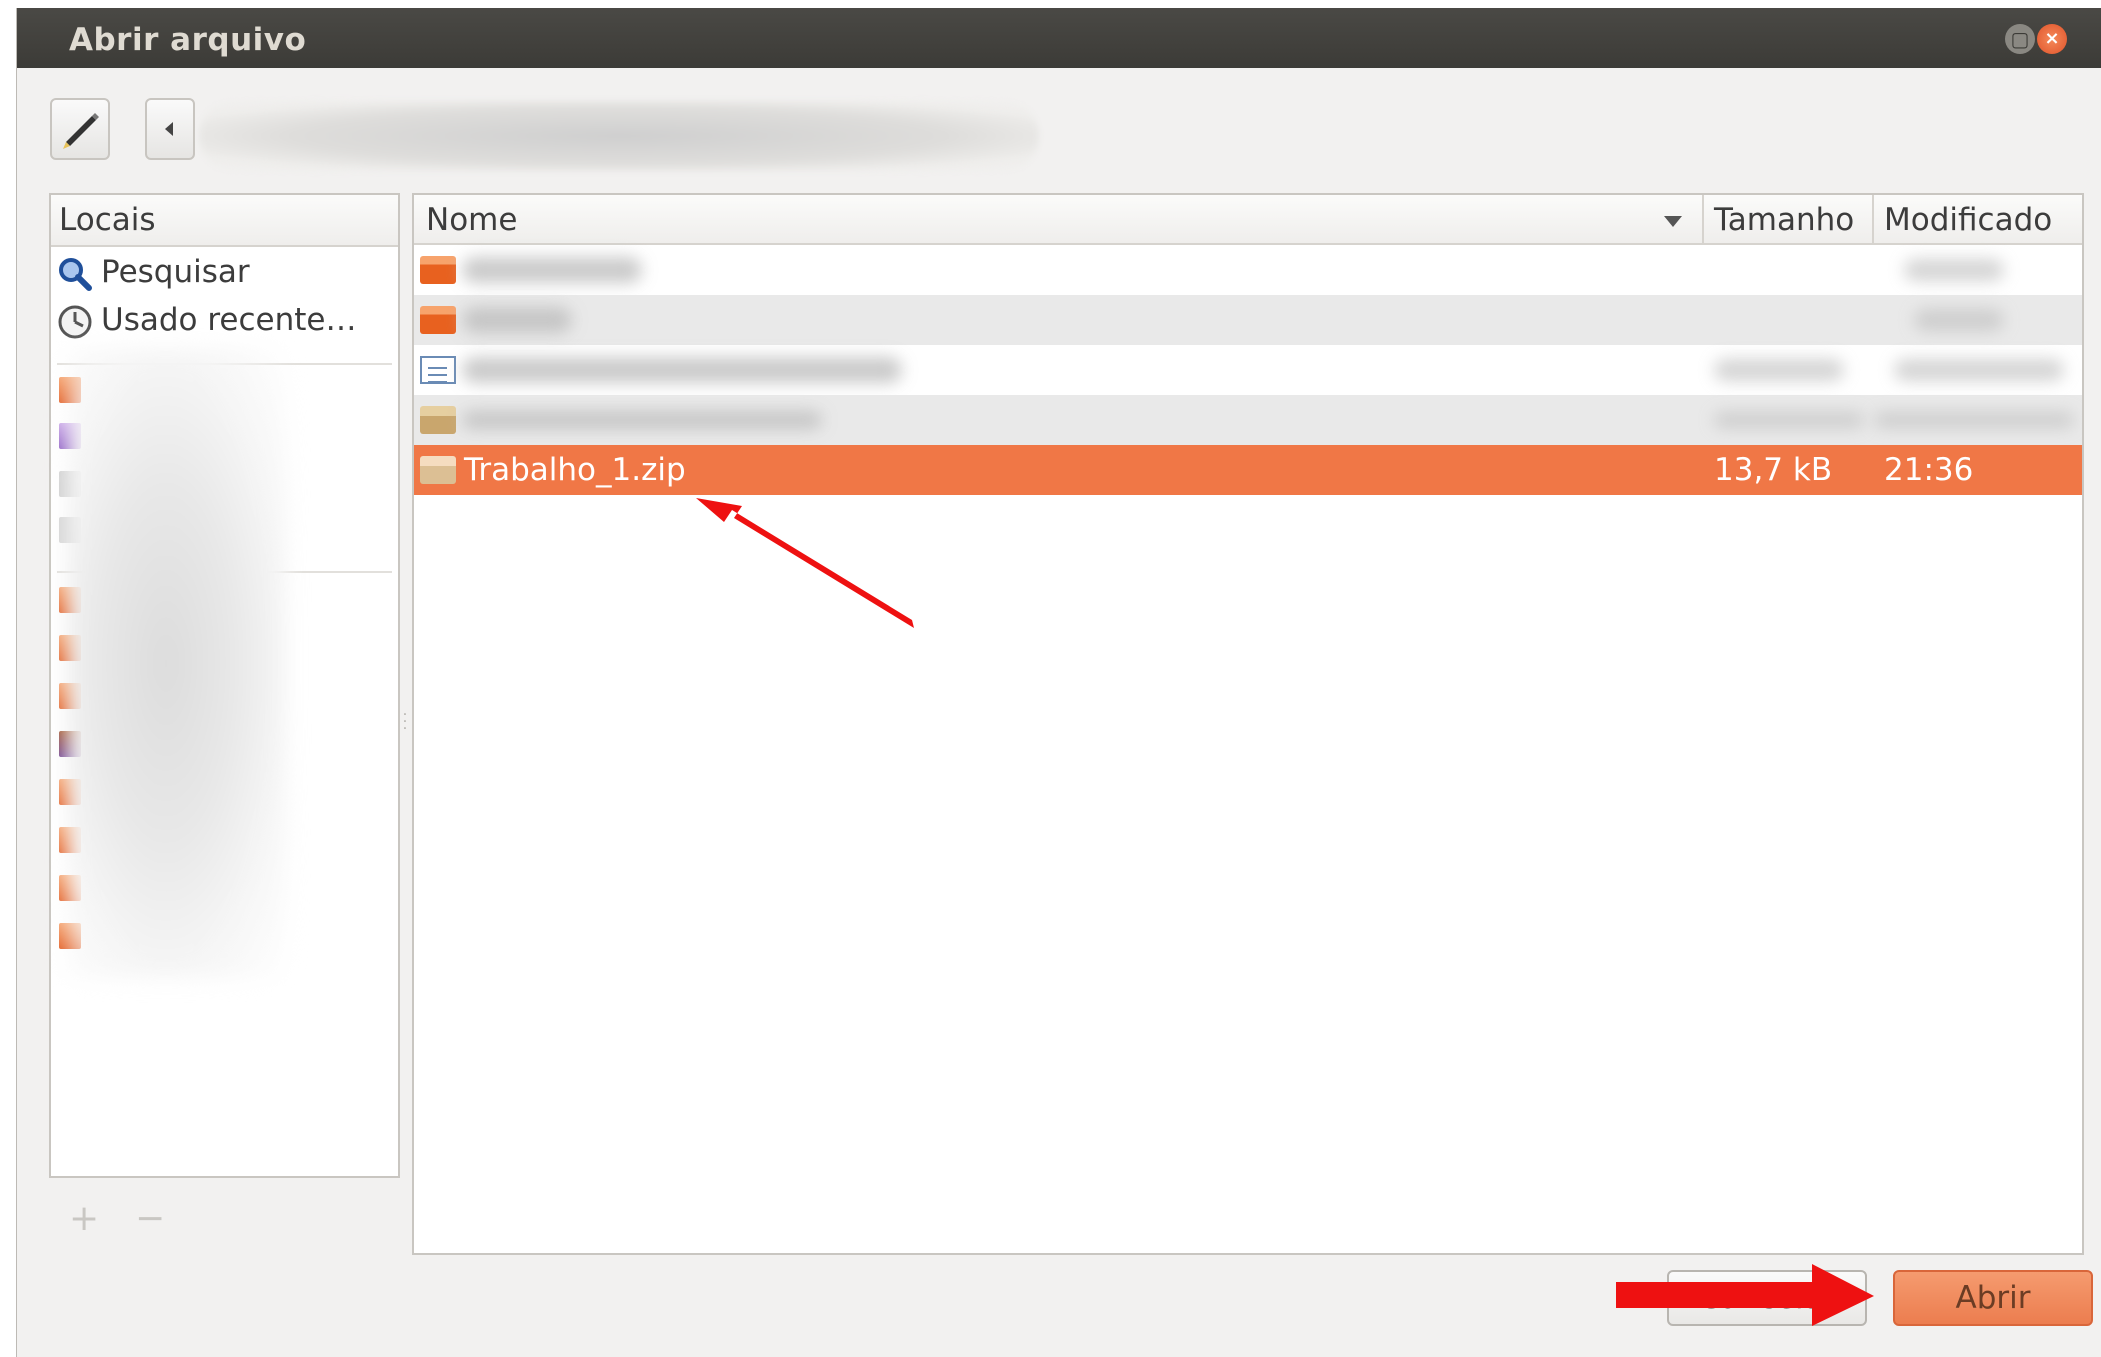  Describe the element at coordinates (1745, 1295) in the screenshot. I see `annotation-arrow-open` at that location.